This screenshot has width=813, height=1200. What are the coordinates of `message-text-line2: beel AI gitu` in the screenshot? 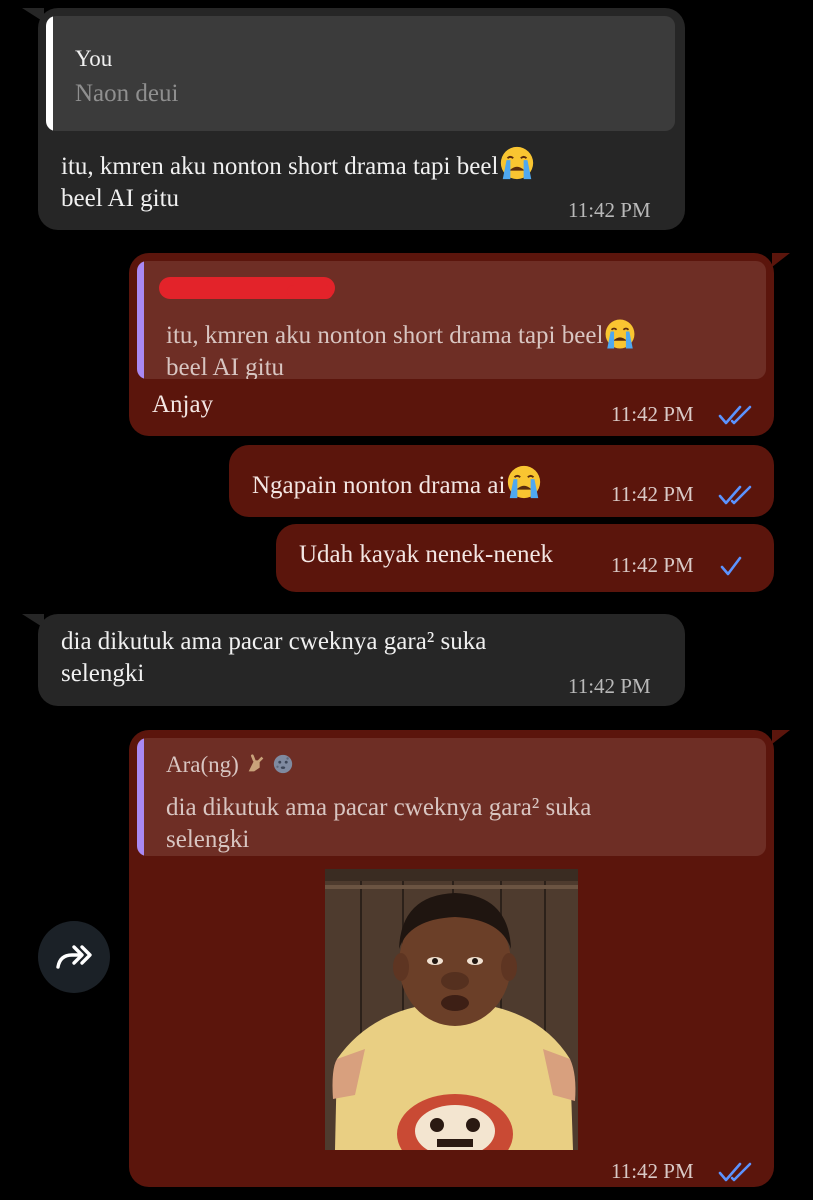 It's located at (120, 198).